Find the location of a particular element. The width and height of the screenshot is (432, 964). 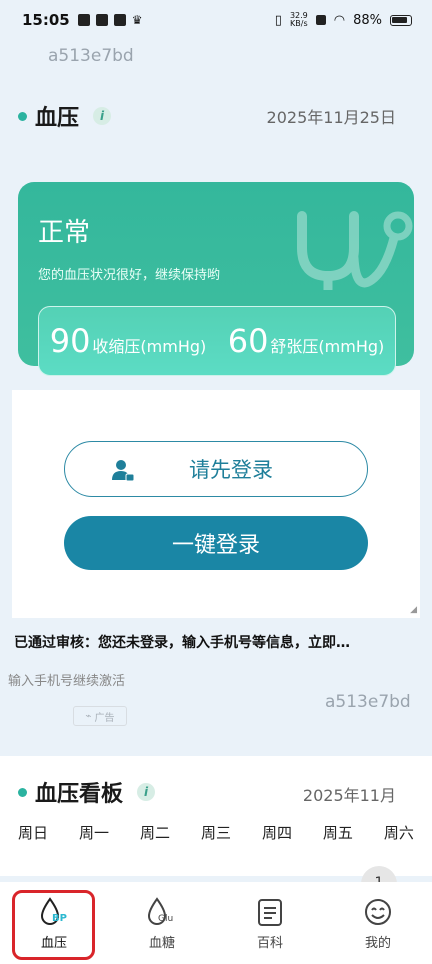

app-icon is located at coordinates (119, 20).